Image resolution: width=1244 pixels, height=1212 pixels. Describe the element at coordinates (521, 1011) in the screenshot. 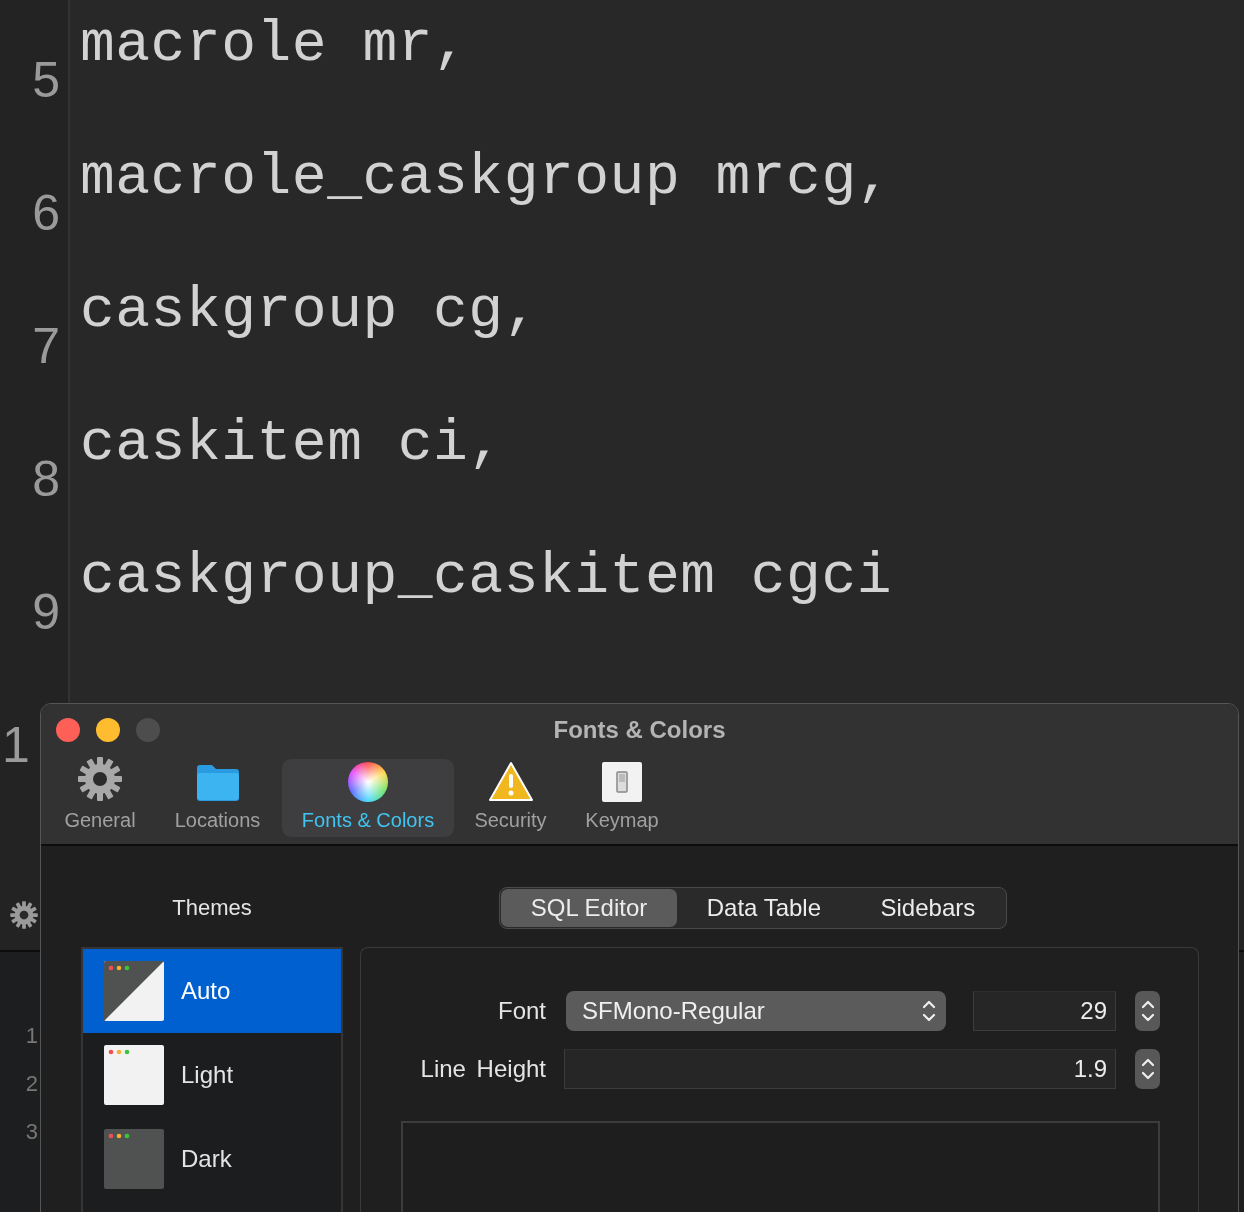

I see `field-label: Font` at that location.